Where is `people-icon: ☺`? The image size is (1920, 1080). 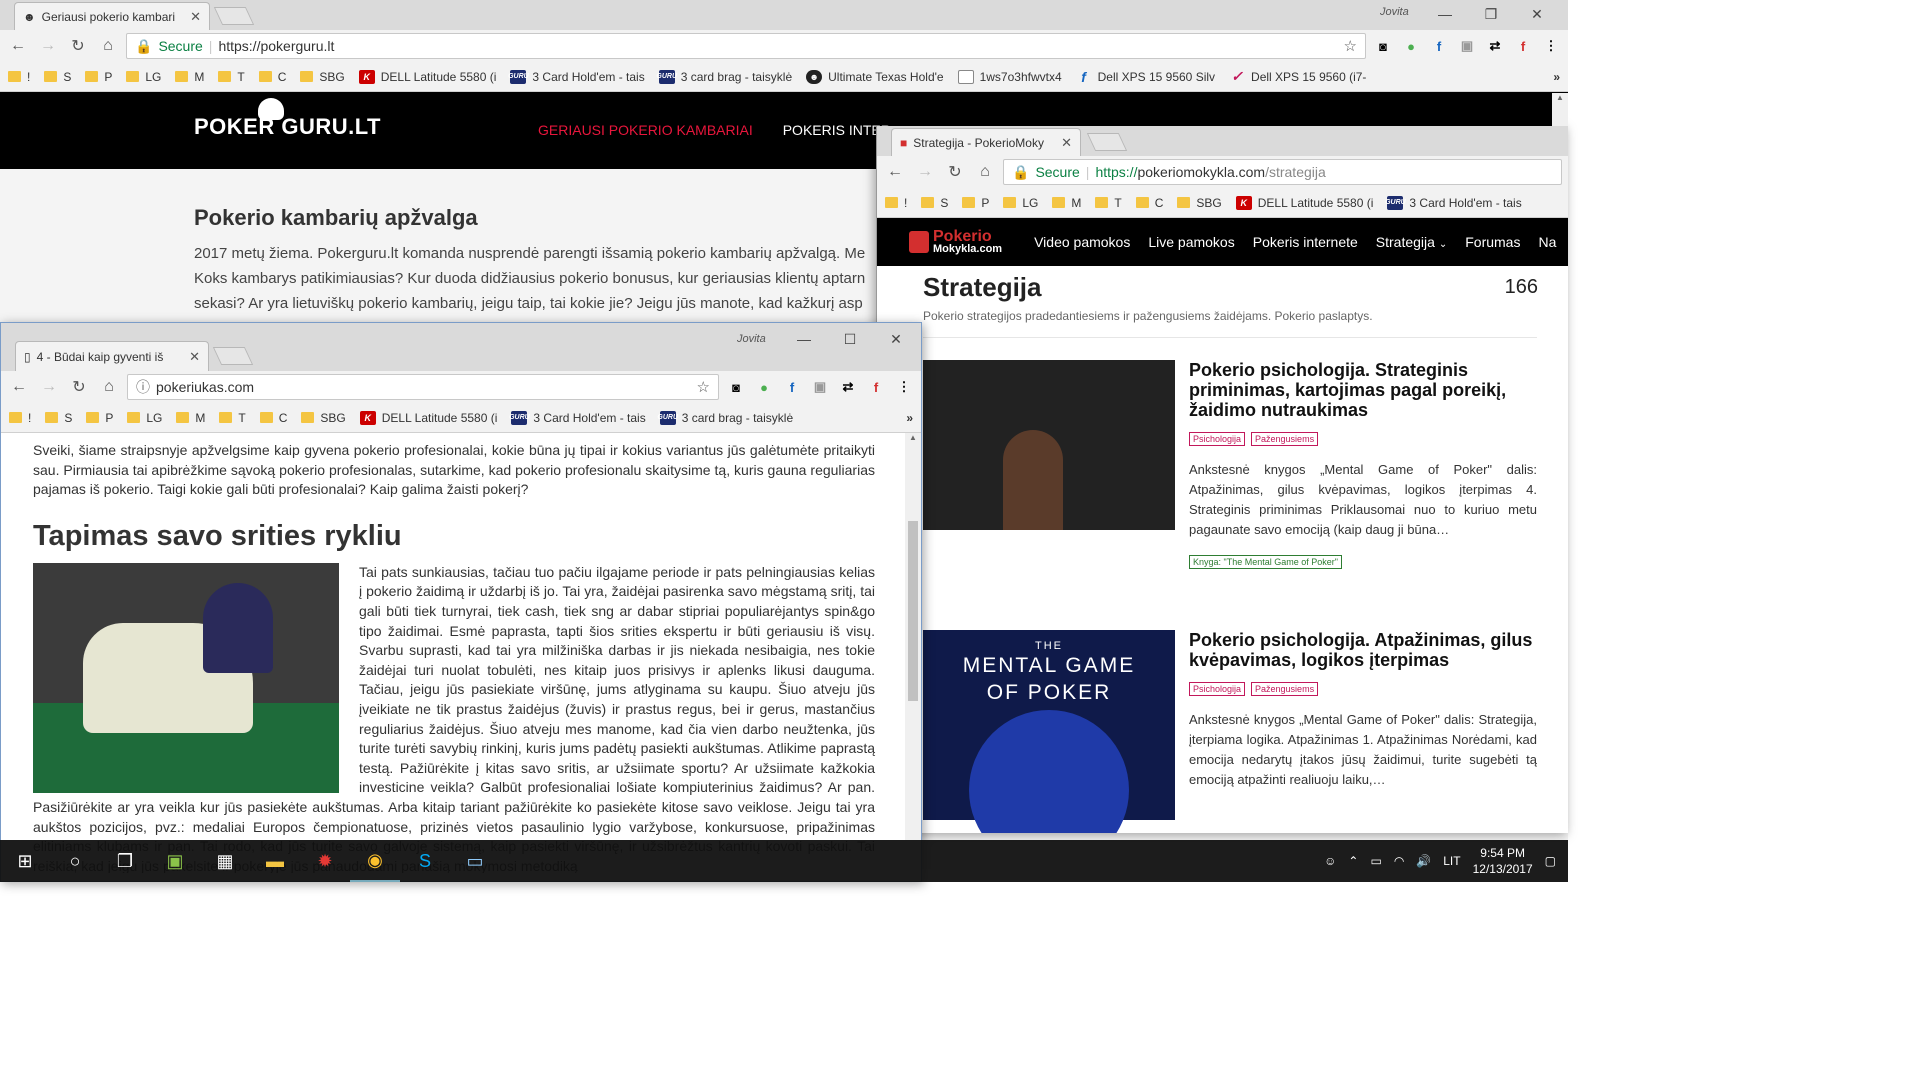 people-icon: ☺ is located at coordinates (1330, 861).